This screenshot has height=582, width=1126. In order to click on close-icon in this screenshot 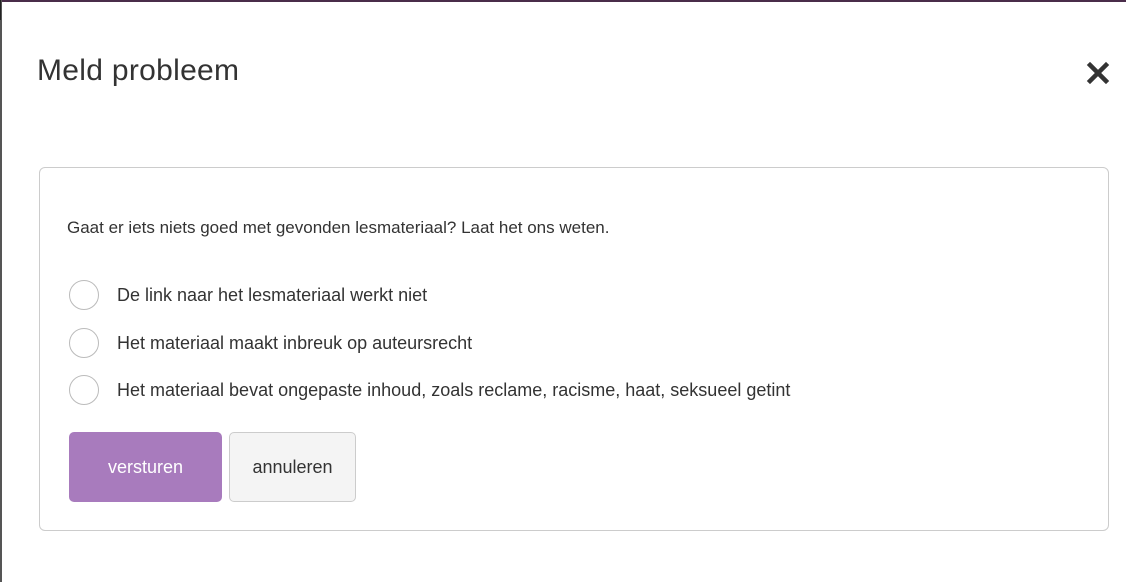, I will do `click(1098, 73)`.